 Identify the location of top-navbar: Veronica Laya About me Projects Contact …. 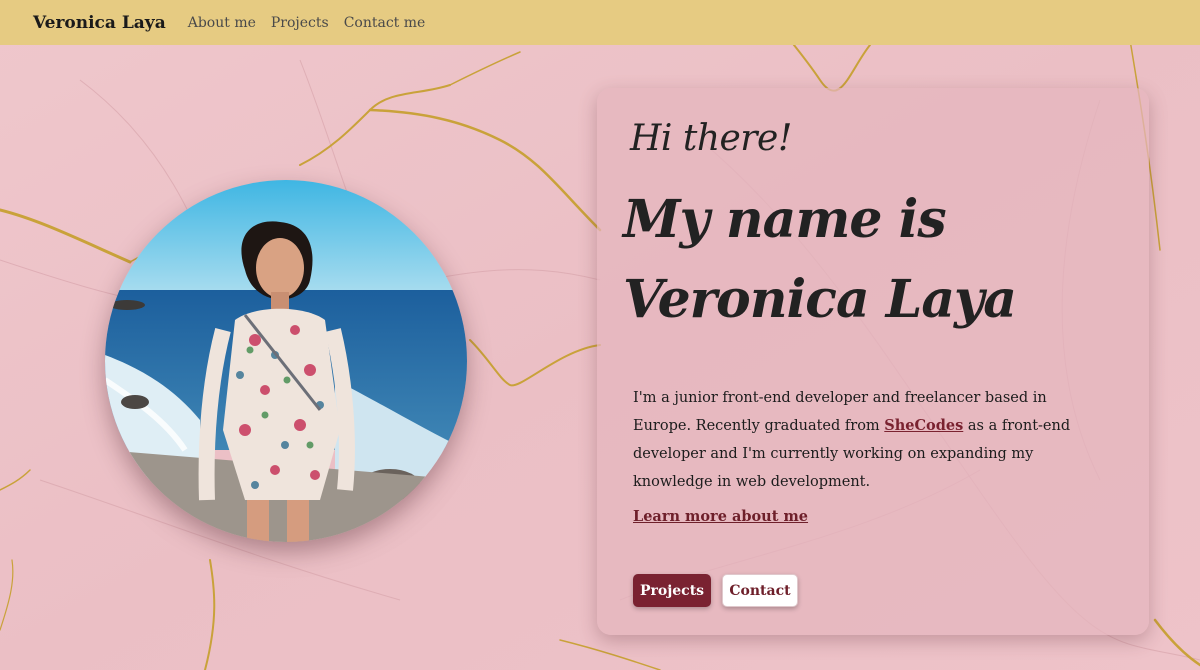
(600, 22).